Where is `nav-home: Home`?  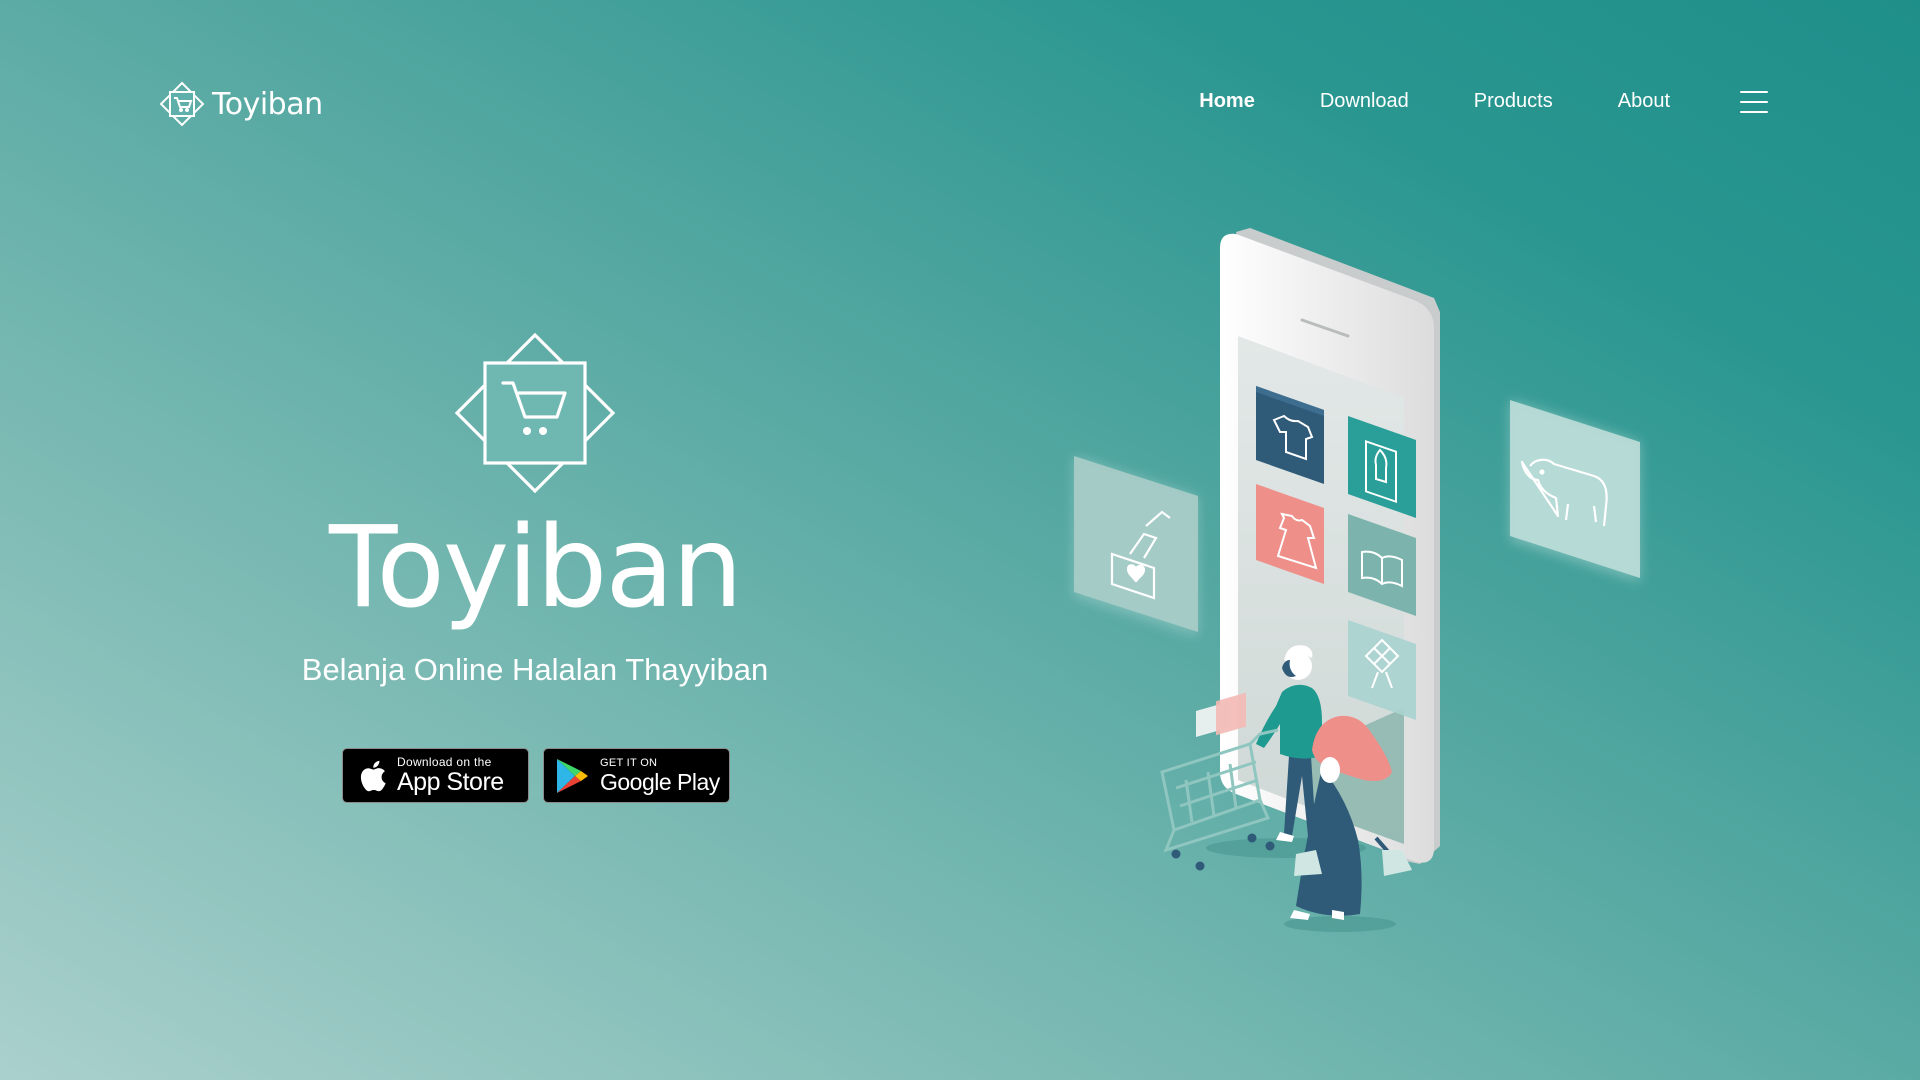
nav-home: Home is located at coordinates (1227, 101).